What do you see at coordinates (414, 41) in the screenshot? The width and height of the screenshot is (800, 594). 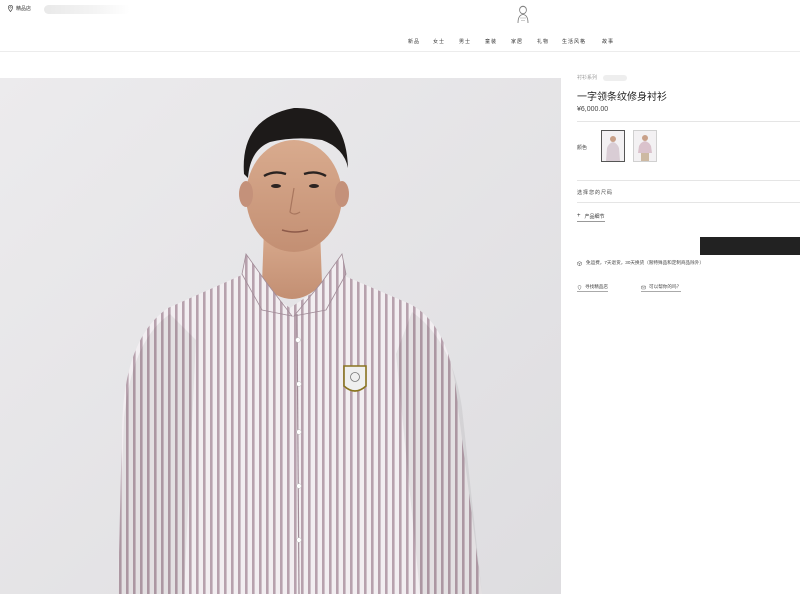 I see `nav-item-new: 新品` at bounding box center [414, 41].